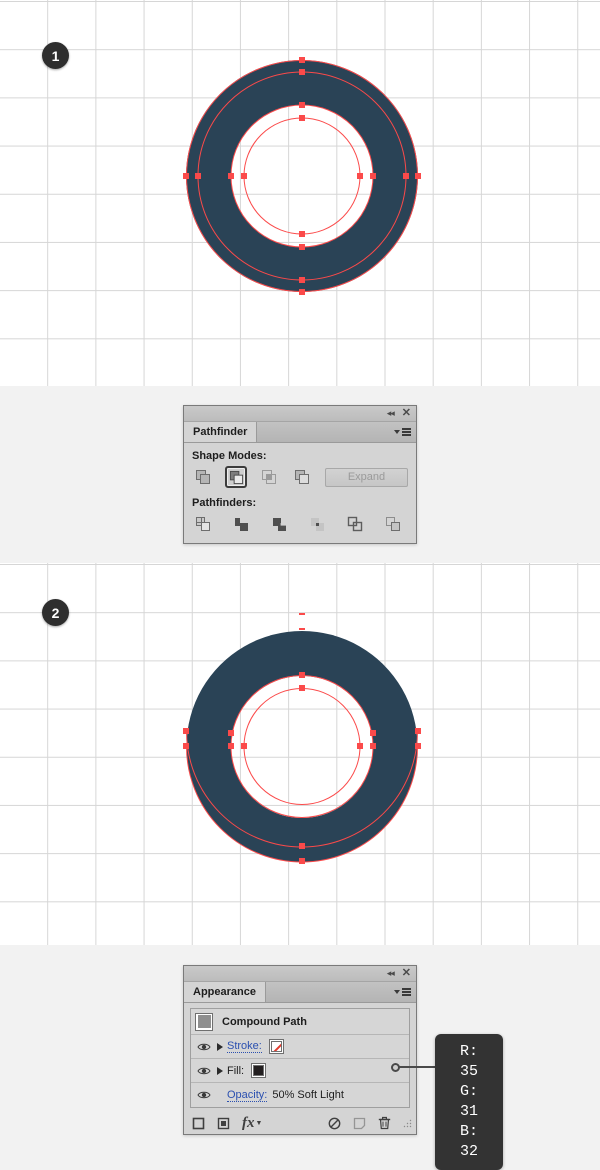 Image resolution: width=600 pixels, height=1170 pixels. Describe the element at coordinates (55, 612) in the screenshot. I see `step-badge-2: 2` at that location.